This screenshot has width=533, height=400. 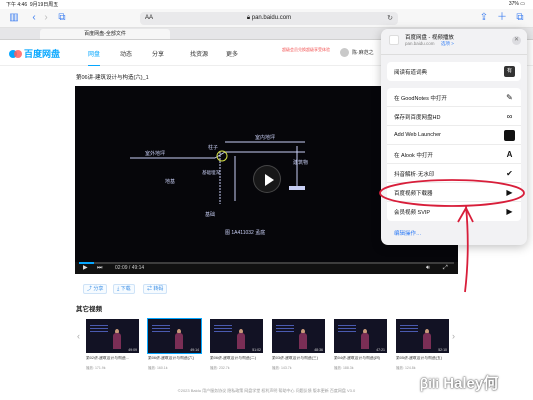 What do you see at coordinates (422, 336) in the screenshot?
I see `video-thumbnail: 52:10` at bounding box center [422, 336].